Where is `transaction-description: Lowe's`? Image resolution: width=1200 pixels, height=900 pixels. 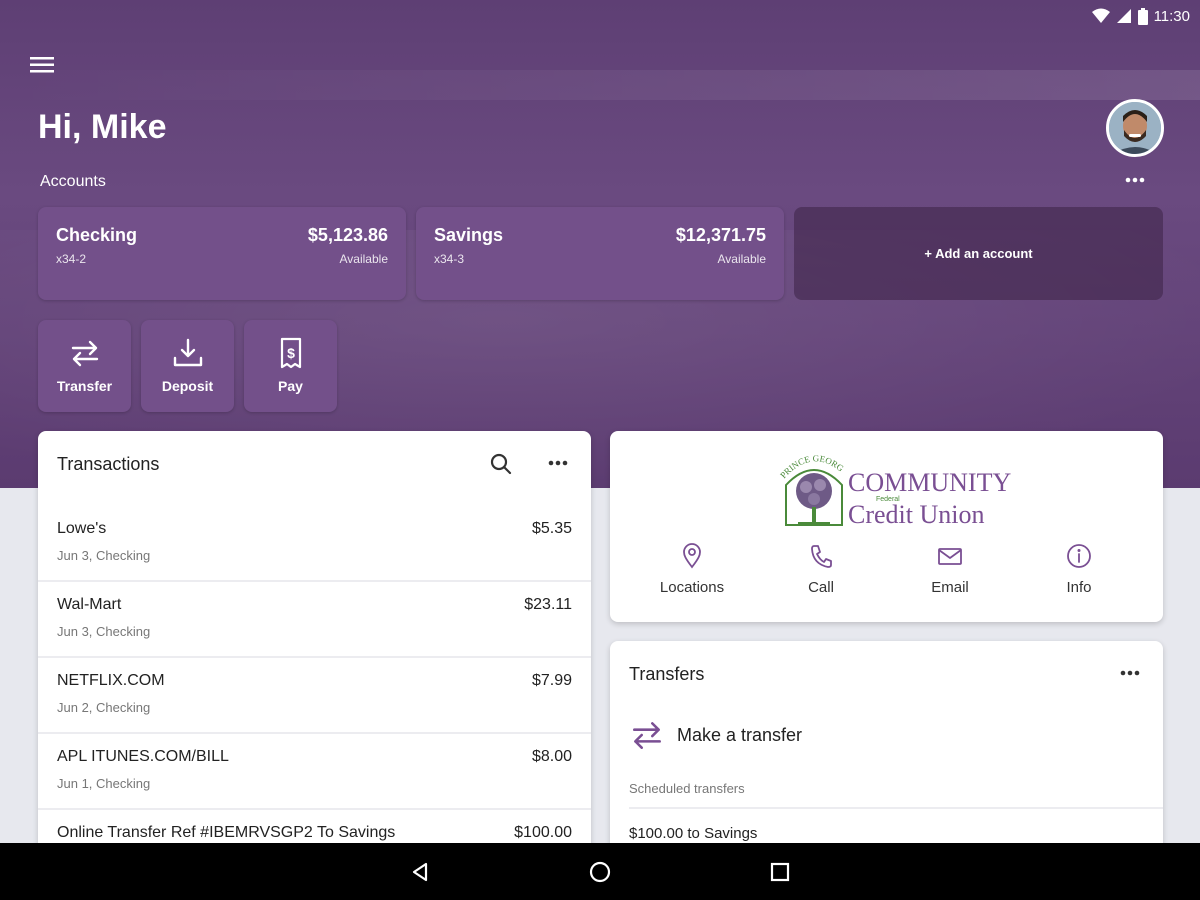 transaction-description: Lowe's is located at coordinates (82, 528).